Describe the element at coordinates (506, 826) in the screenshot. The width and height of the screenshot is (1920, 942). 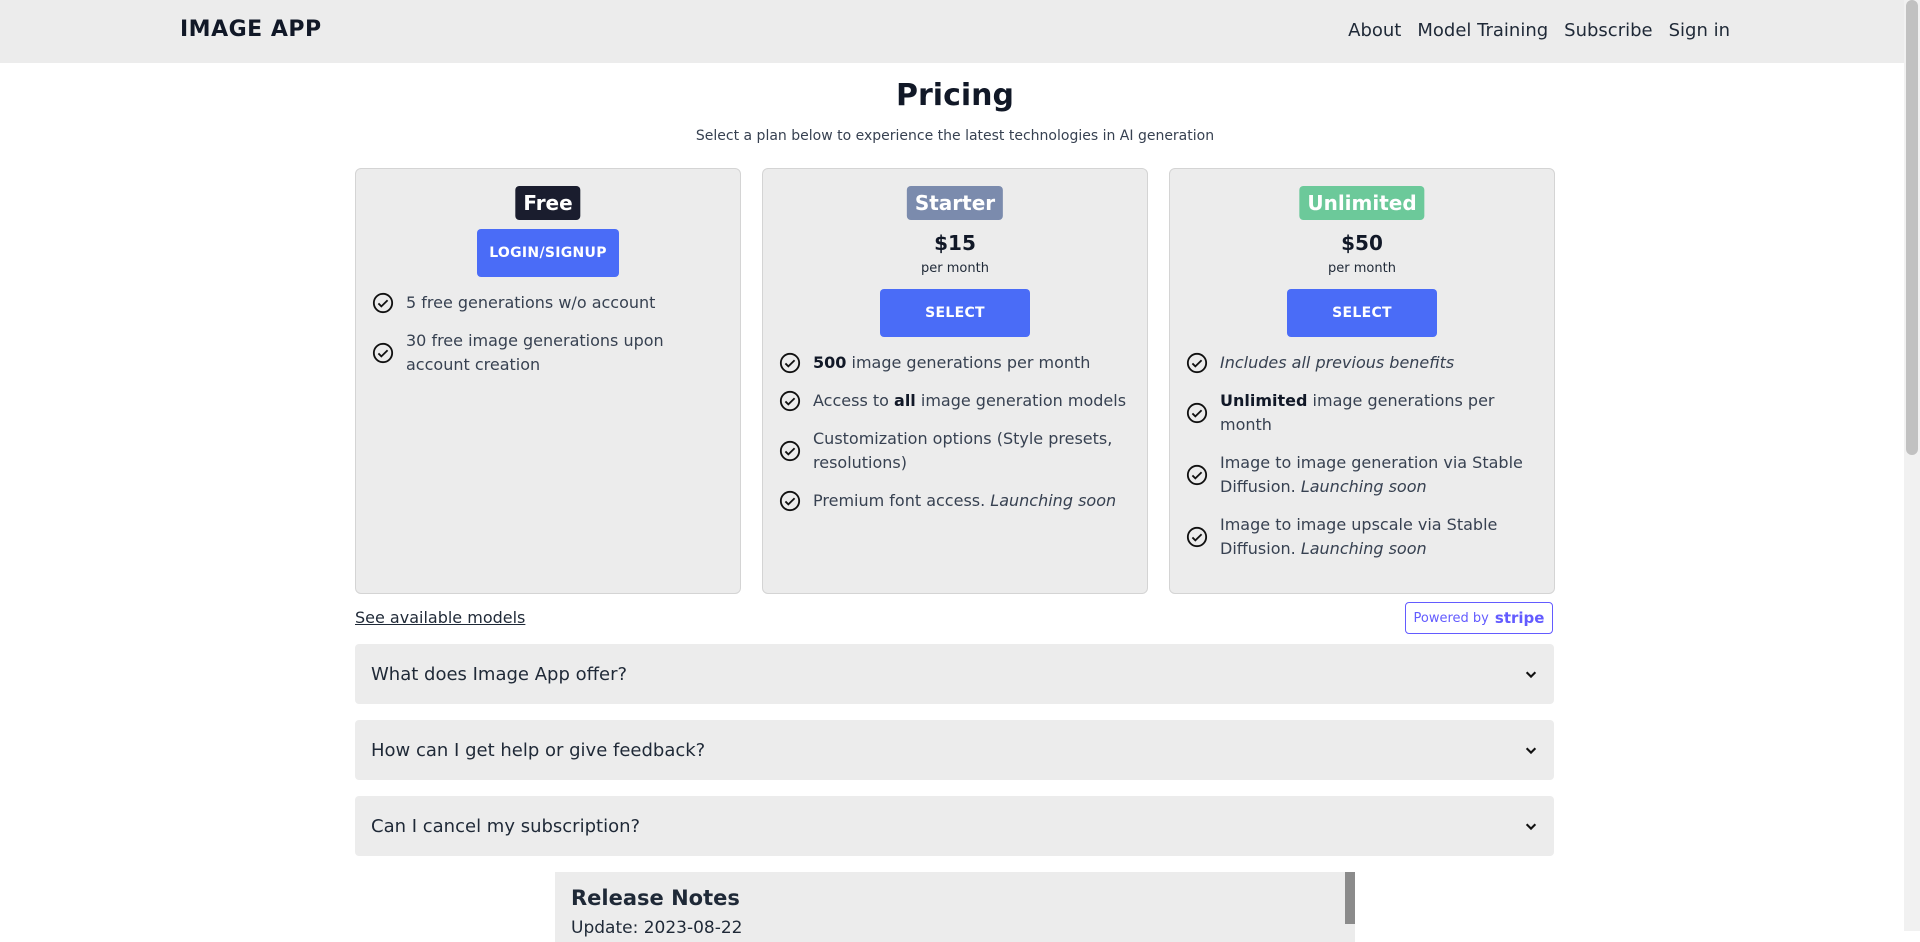
I see `faq-question: Can I cancel my subscription?` at that location.